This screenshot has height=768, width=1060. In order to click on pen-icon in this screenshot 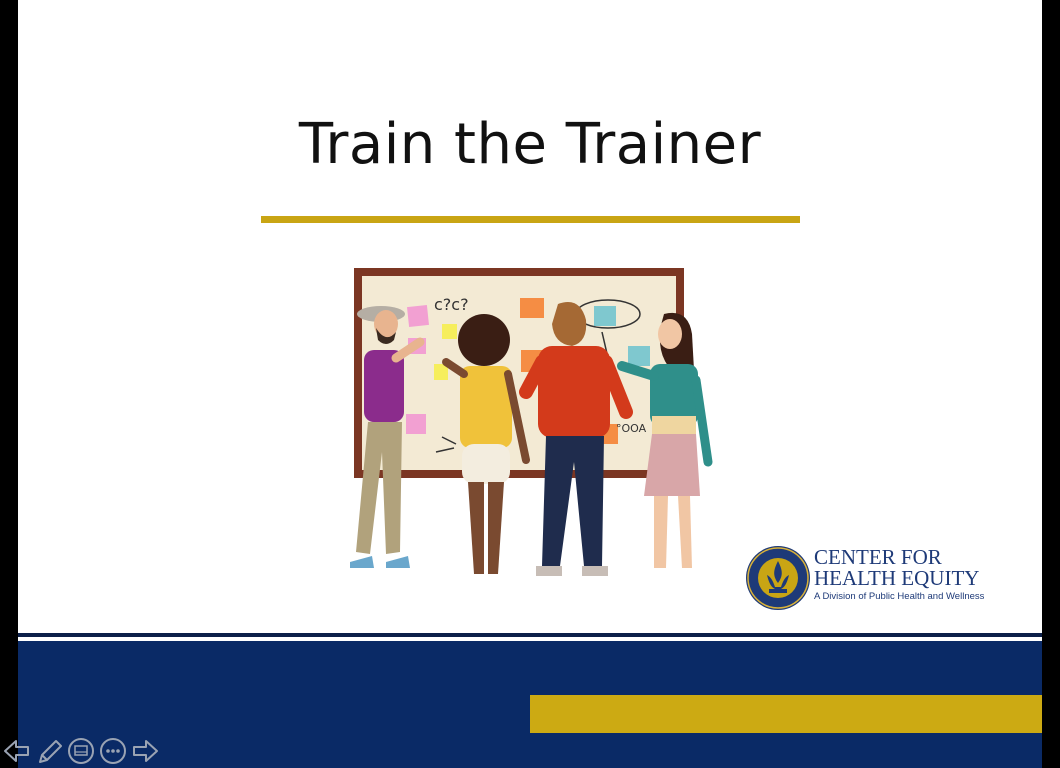, I will do `click(49, 751)`.